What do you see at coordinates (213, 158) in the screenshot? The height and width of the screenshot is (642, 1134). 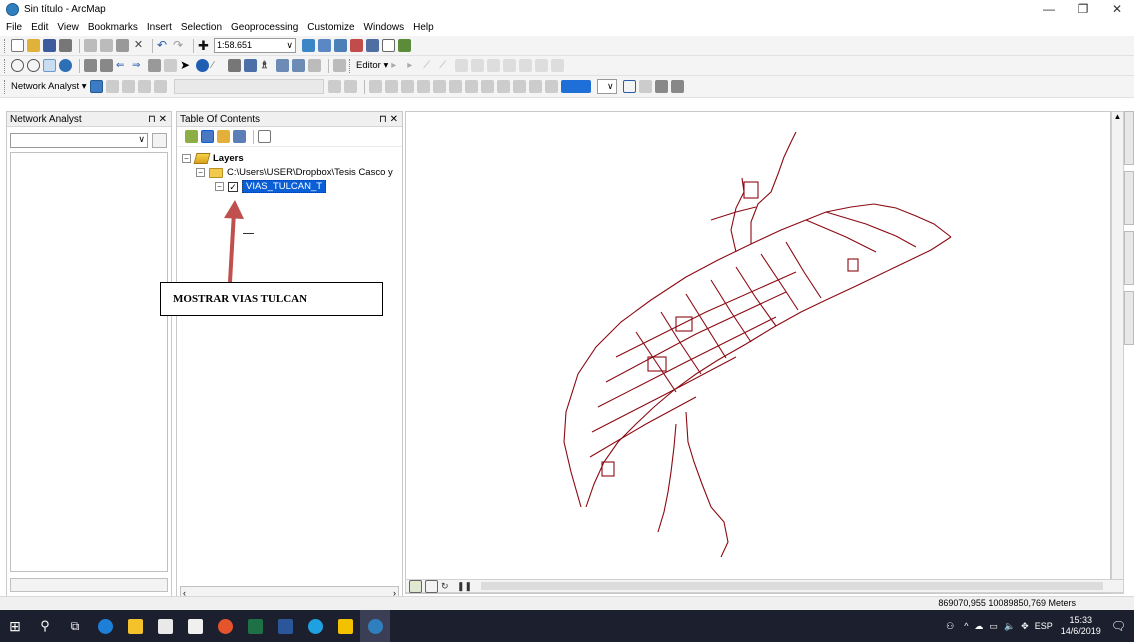 I see `tree-node-layers: − Layers` at bounding box center [213, 158].